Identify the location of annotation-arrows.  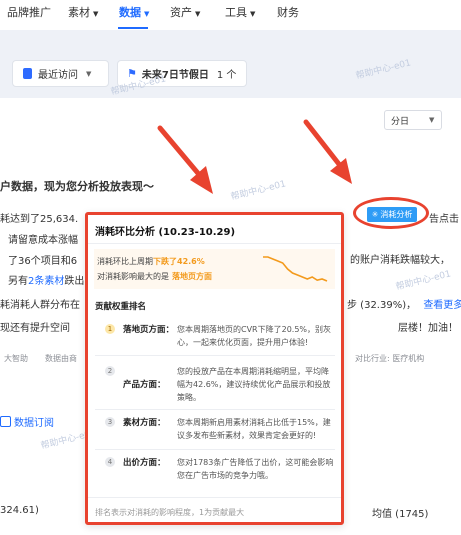
(254, 156).